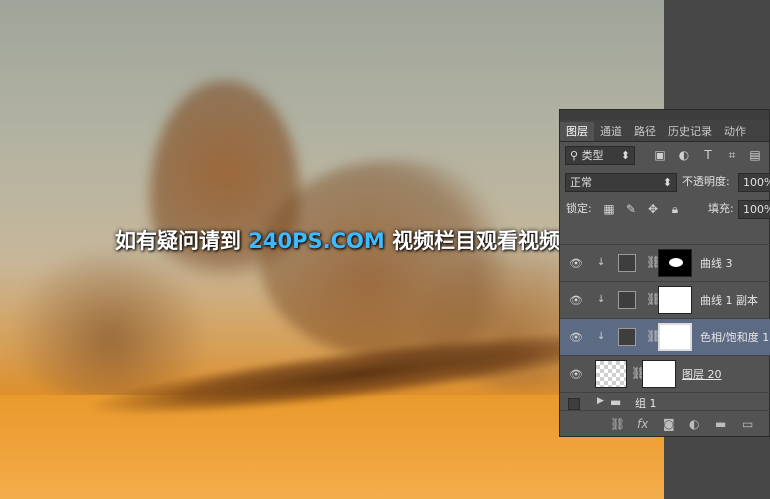 This screenshot has width=770, height=499. What do you see at coordinates (600, 401) in the screenshot?
I see `expand-triangle-icon: ▶` at bounding box center [600, 401].